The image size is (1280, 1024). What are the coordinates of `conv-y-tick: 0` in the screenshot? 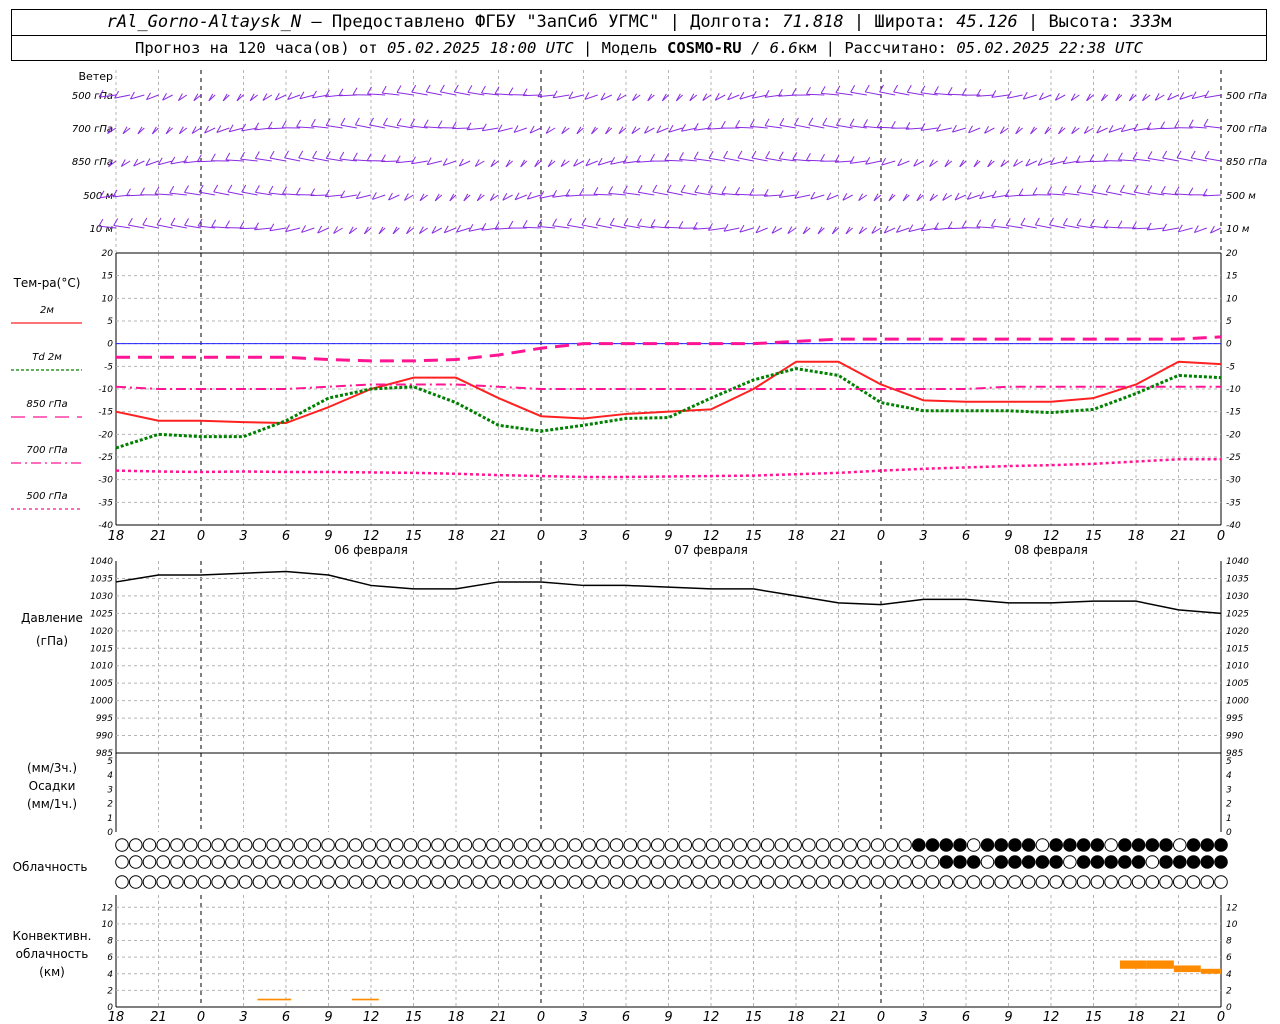 It's located at (1229, 1008).